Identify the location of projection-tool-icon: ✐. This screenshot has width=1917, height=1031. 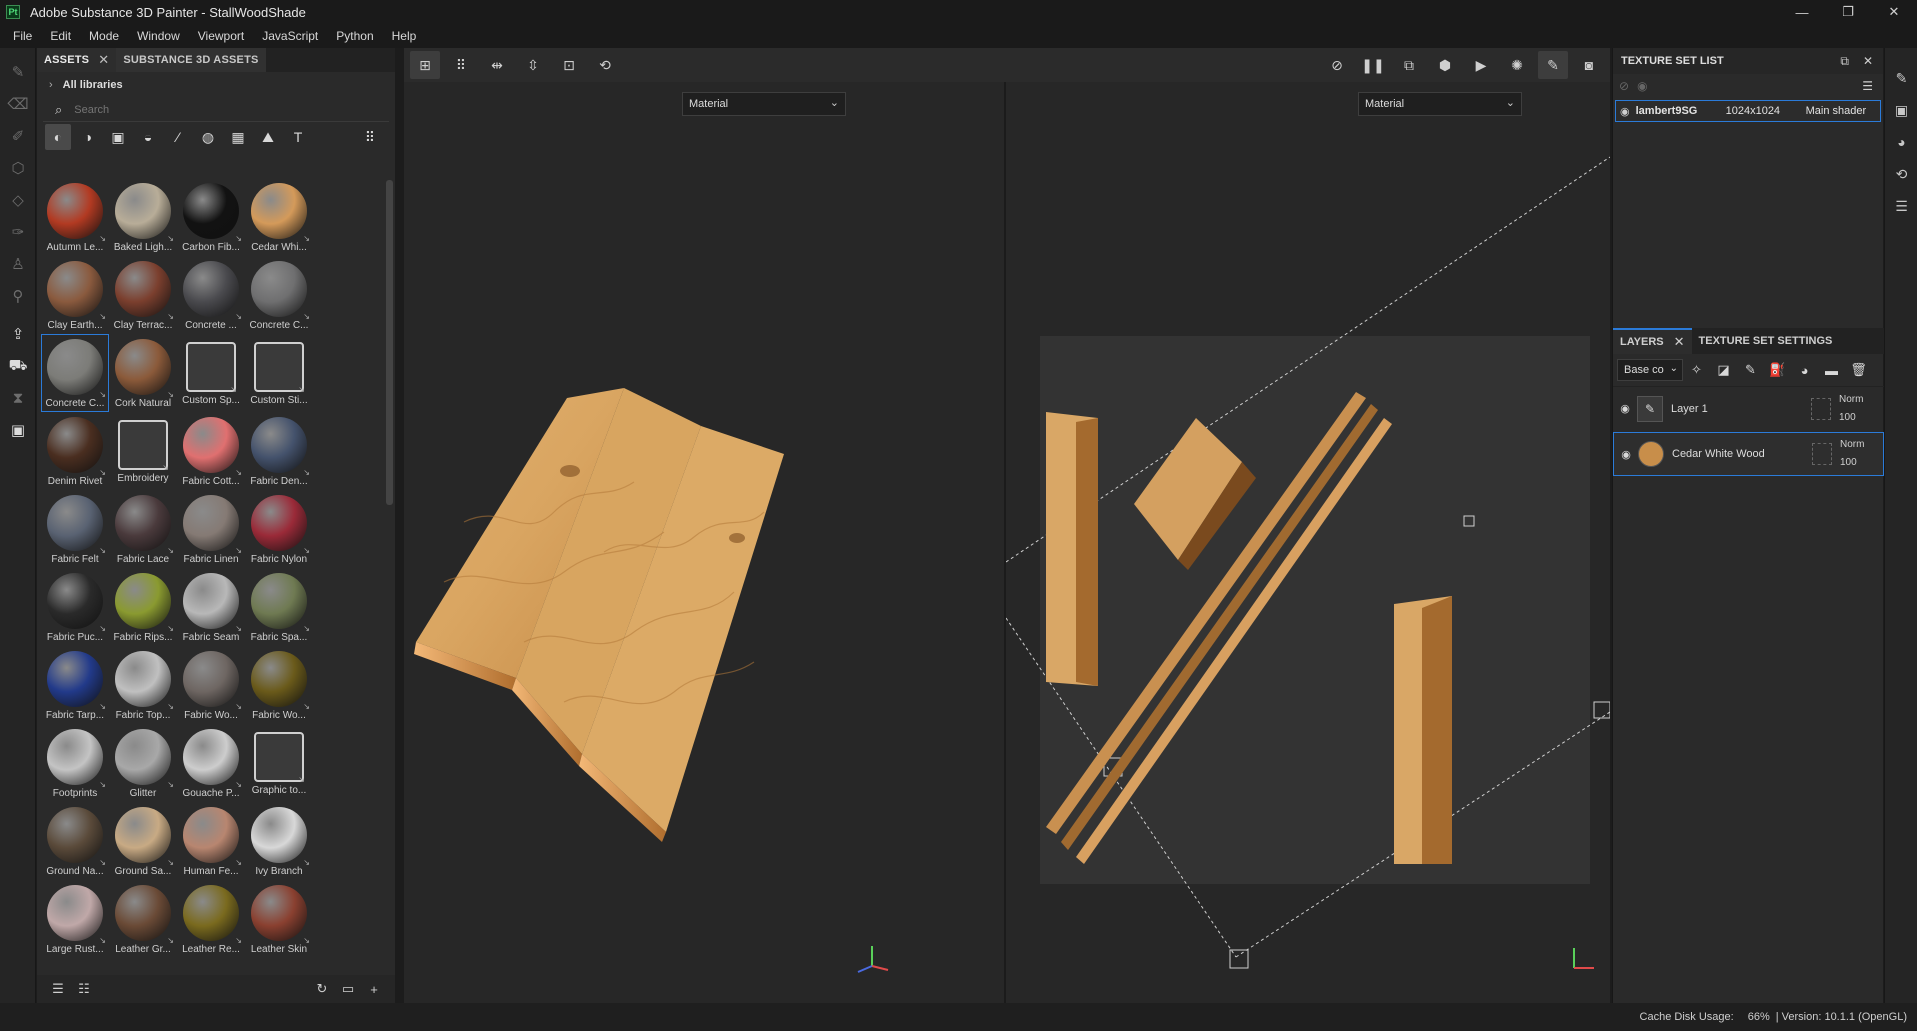
(18, 136).